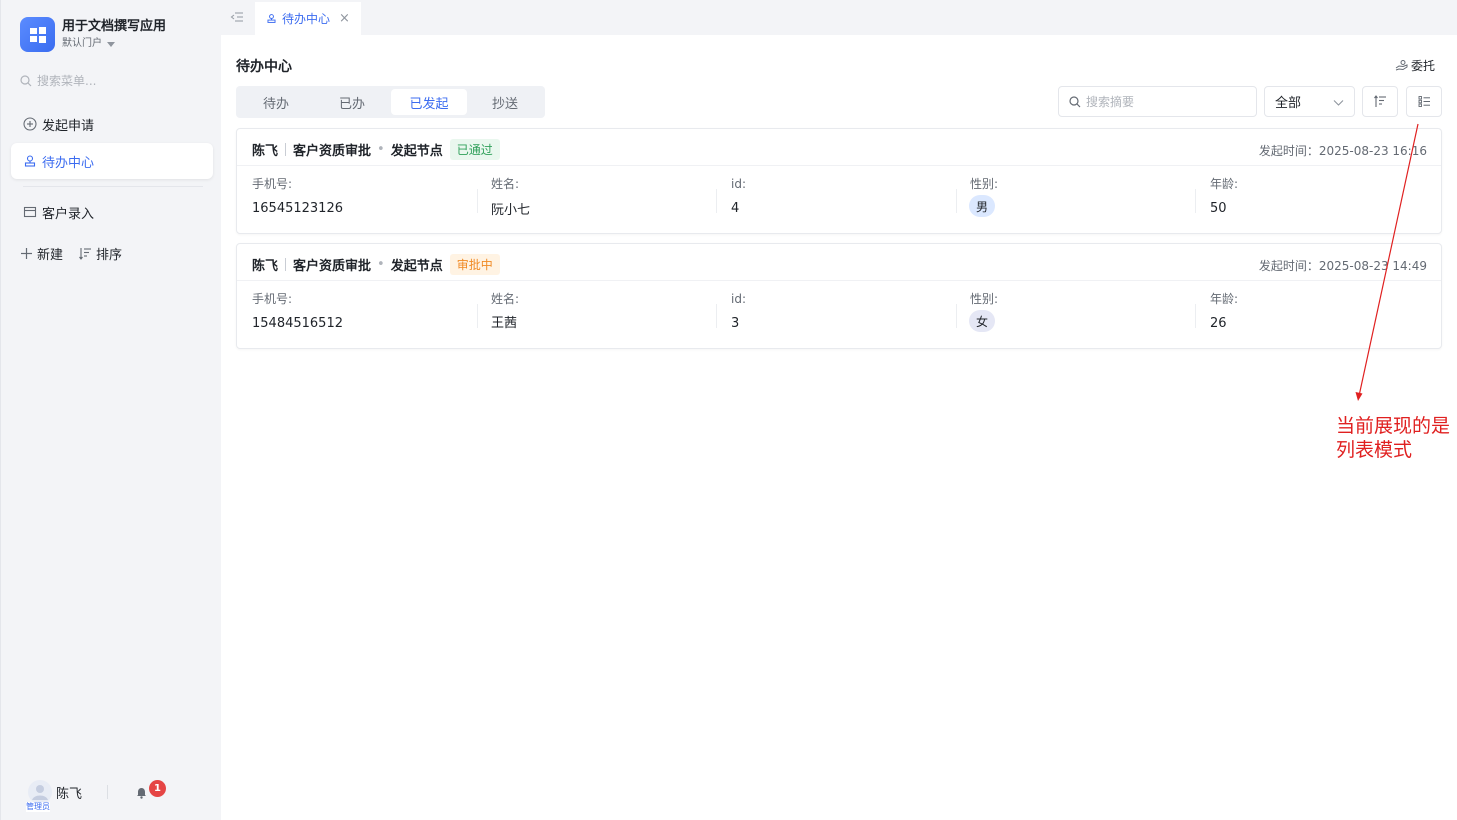  I want to click on field-value: 王茜, so click(504, 323).